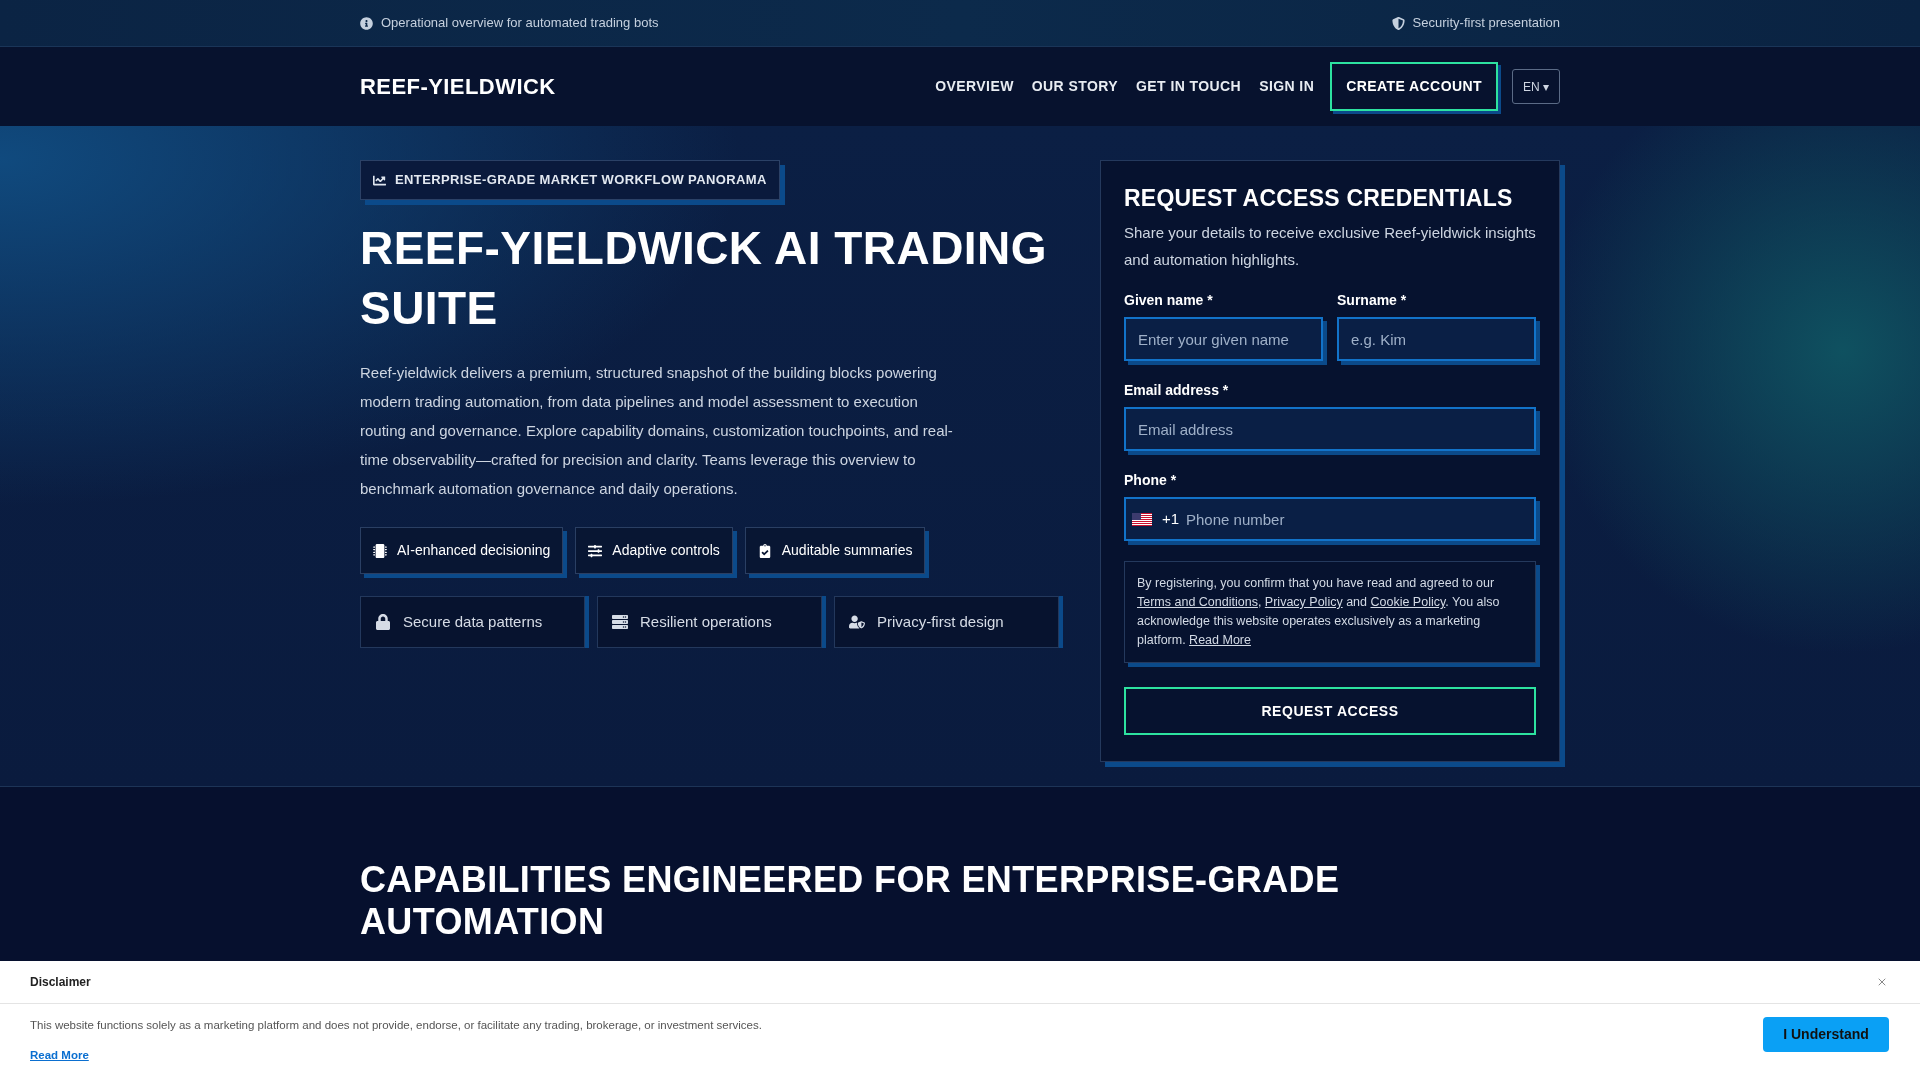 Image resolution: width=1920 pixels, height=1080 pixels. What do you see at coordinates (1303, 602) in the screenshot?
I see `policy-link: Privacy Policy` at bounding box center [1303, 602].